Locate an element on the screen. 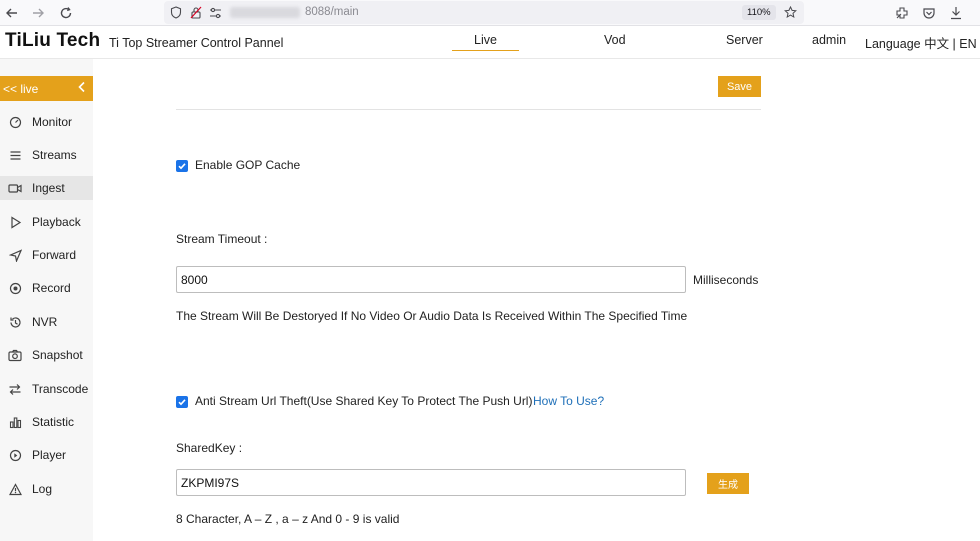 This screenshot has height=541, width=980. monitor-icon is located at coordinates (15, 122).